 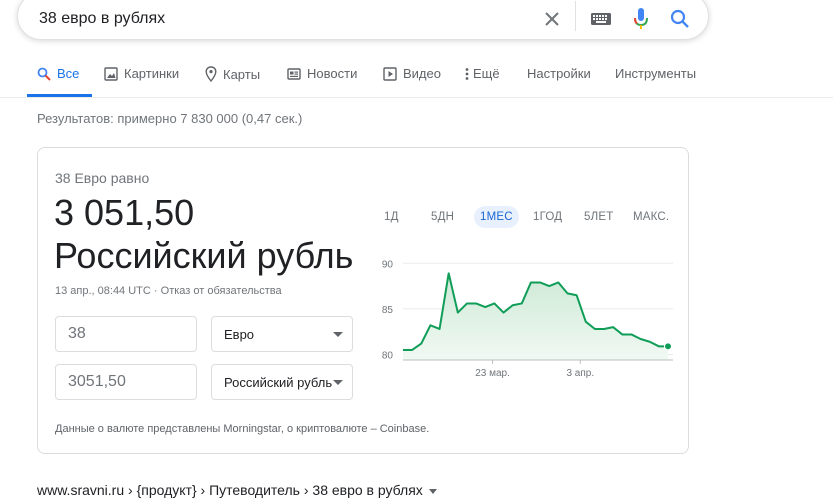 I want to click on from-currency-label: Евро, so click(x=239, y=334).